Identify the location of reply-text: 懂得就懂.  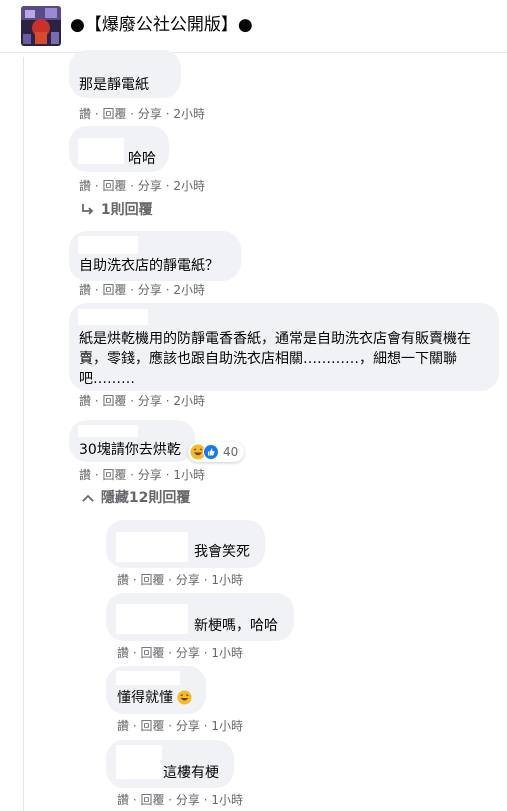
(154, 699).